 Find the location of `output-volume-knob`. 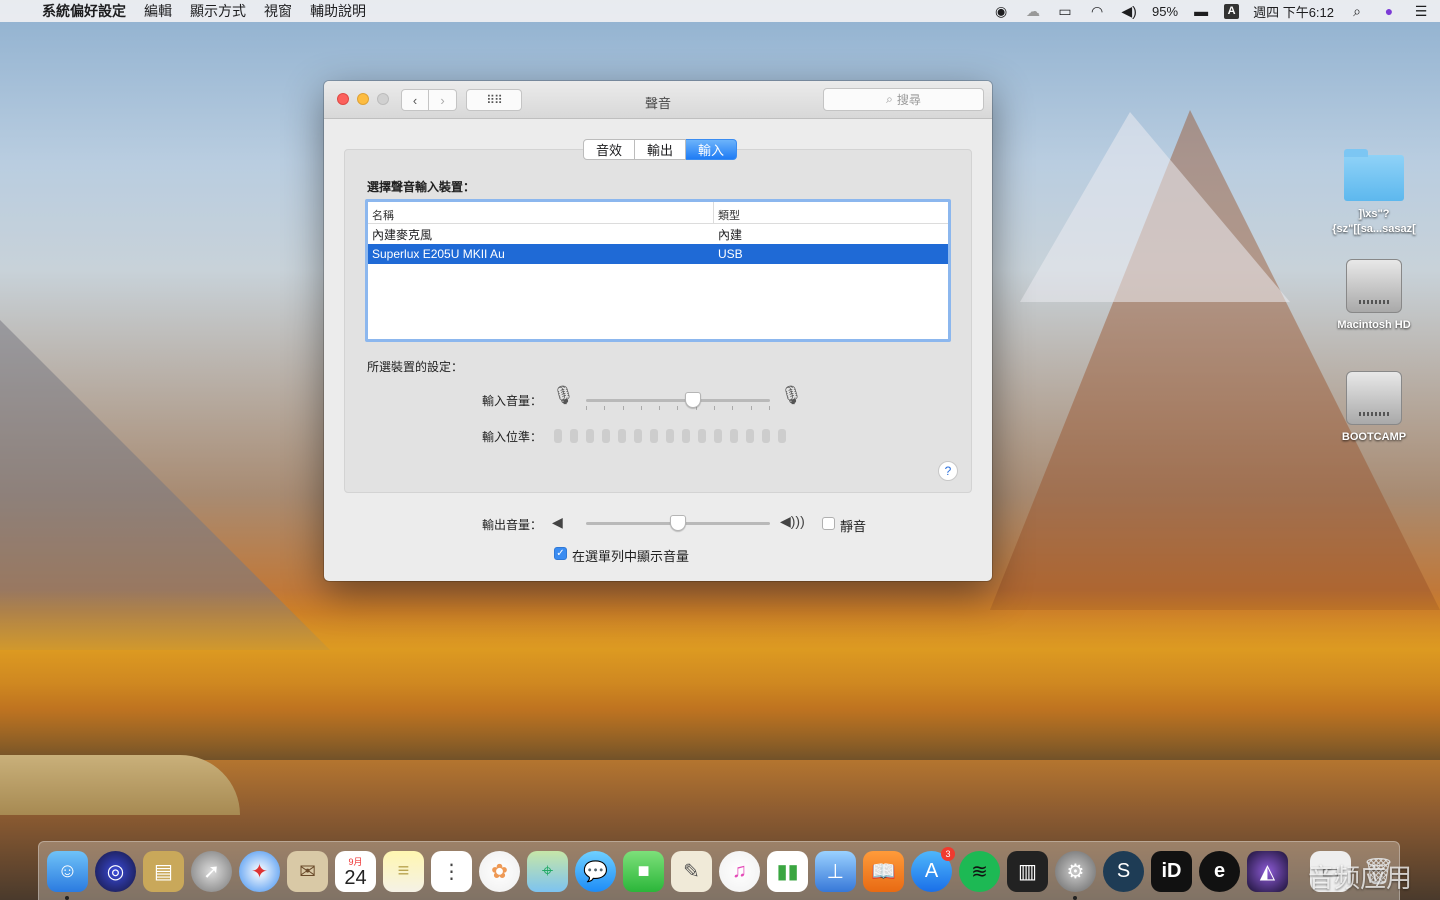

output-volume-knob is located at coordinates (678, 523).